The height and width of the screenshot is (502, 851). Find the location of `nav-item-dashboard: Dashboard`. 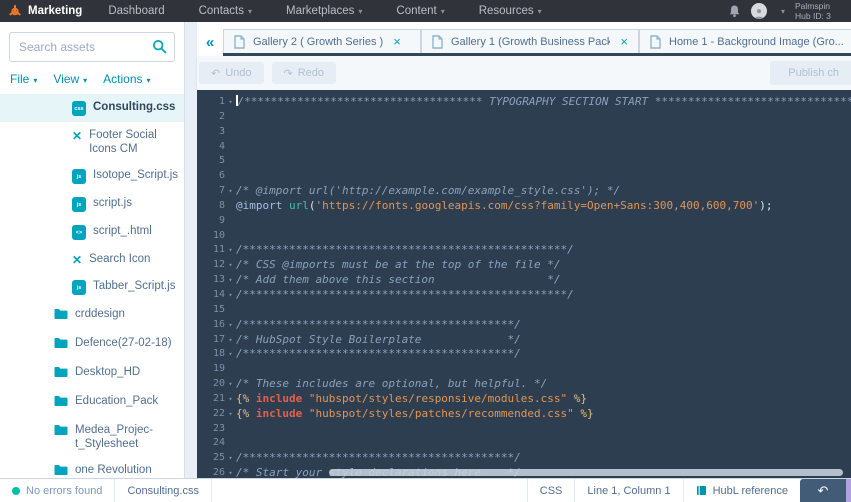

nav-item-dashboard: Dashboard is located at coordinates (136, 11).